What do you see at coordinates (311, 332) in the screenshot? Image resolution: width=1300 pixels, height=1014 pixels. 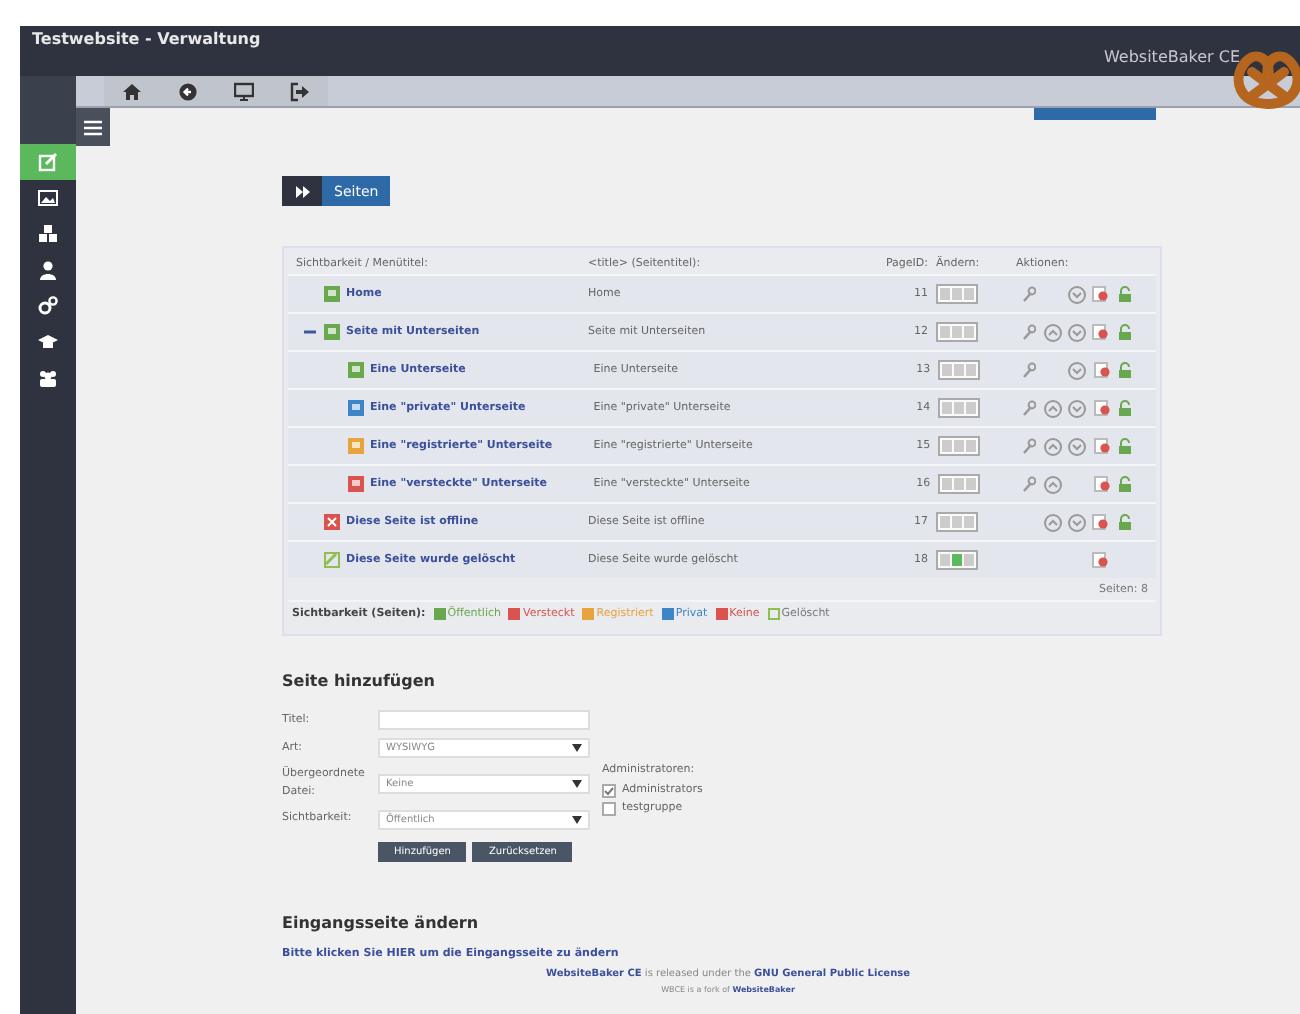 I see `collapse-toggle` at bounding box center [311, 332].